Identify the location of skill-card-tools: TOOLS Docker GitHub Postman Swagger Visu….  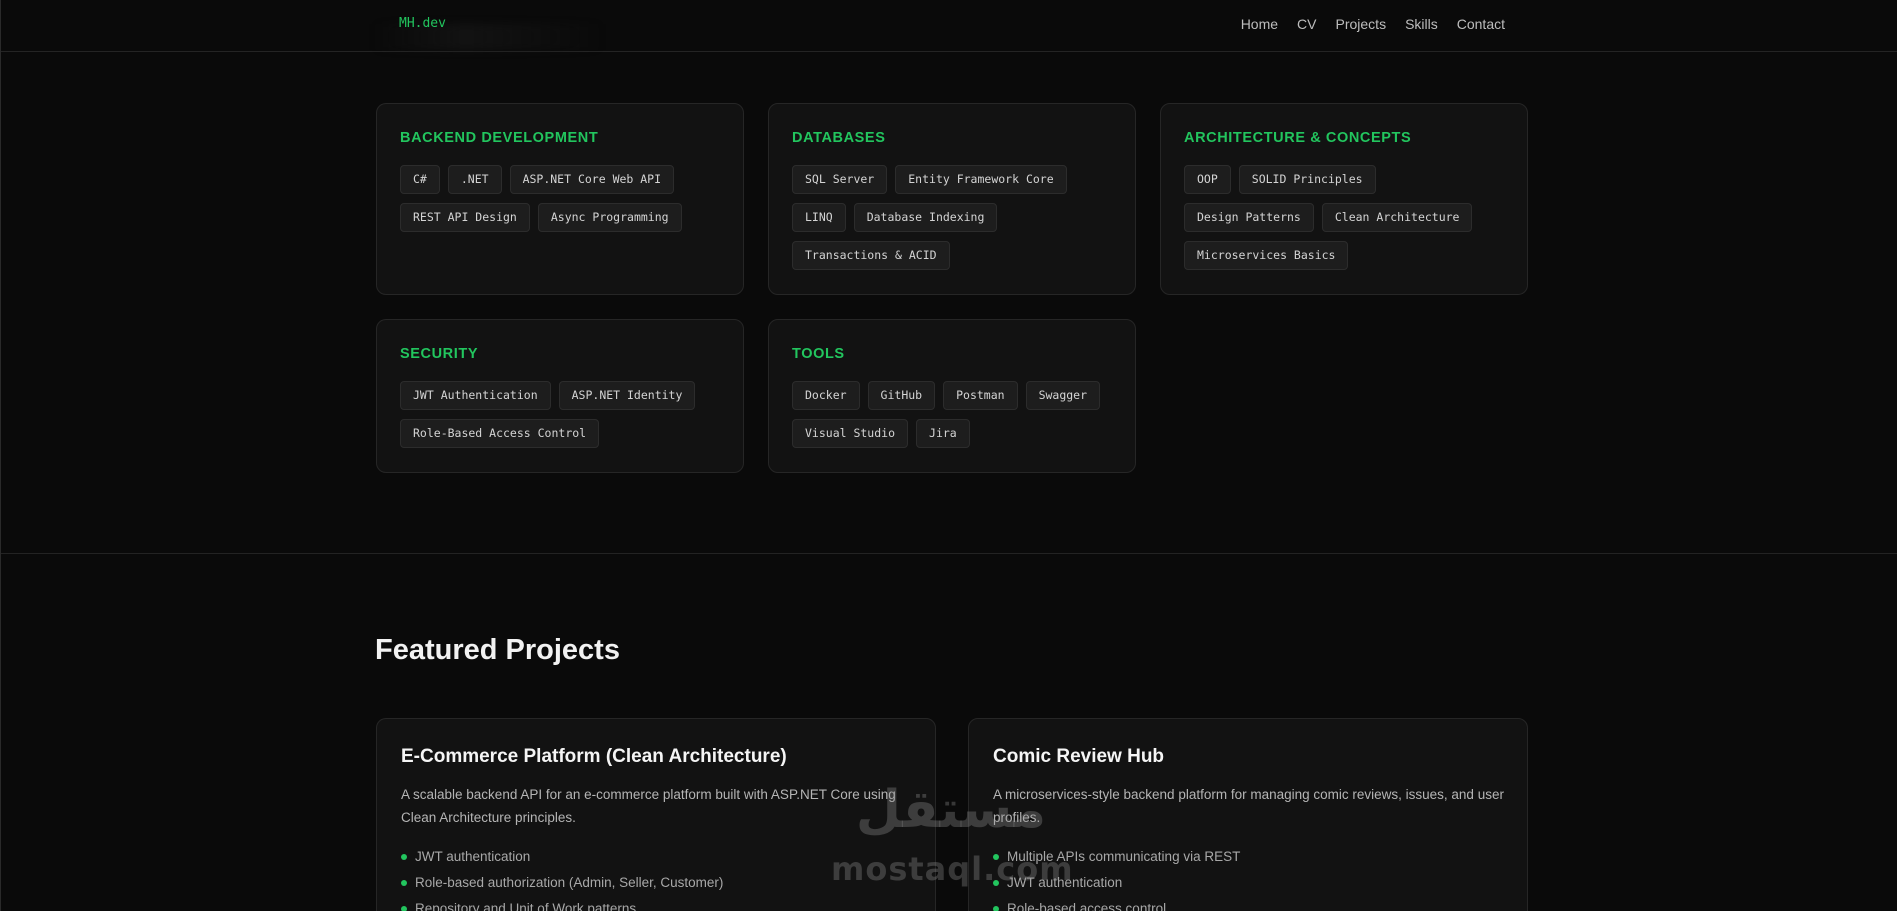
(952, 396).